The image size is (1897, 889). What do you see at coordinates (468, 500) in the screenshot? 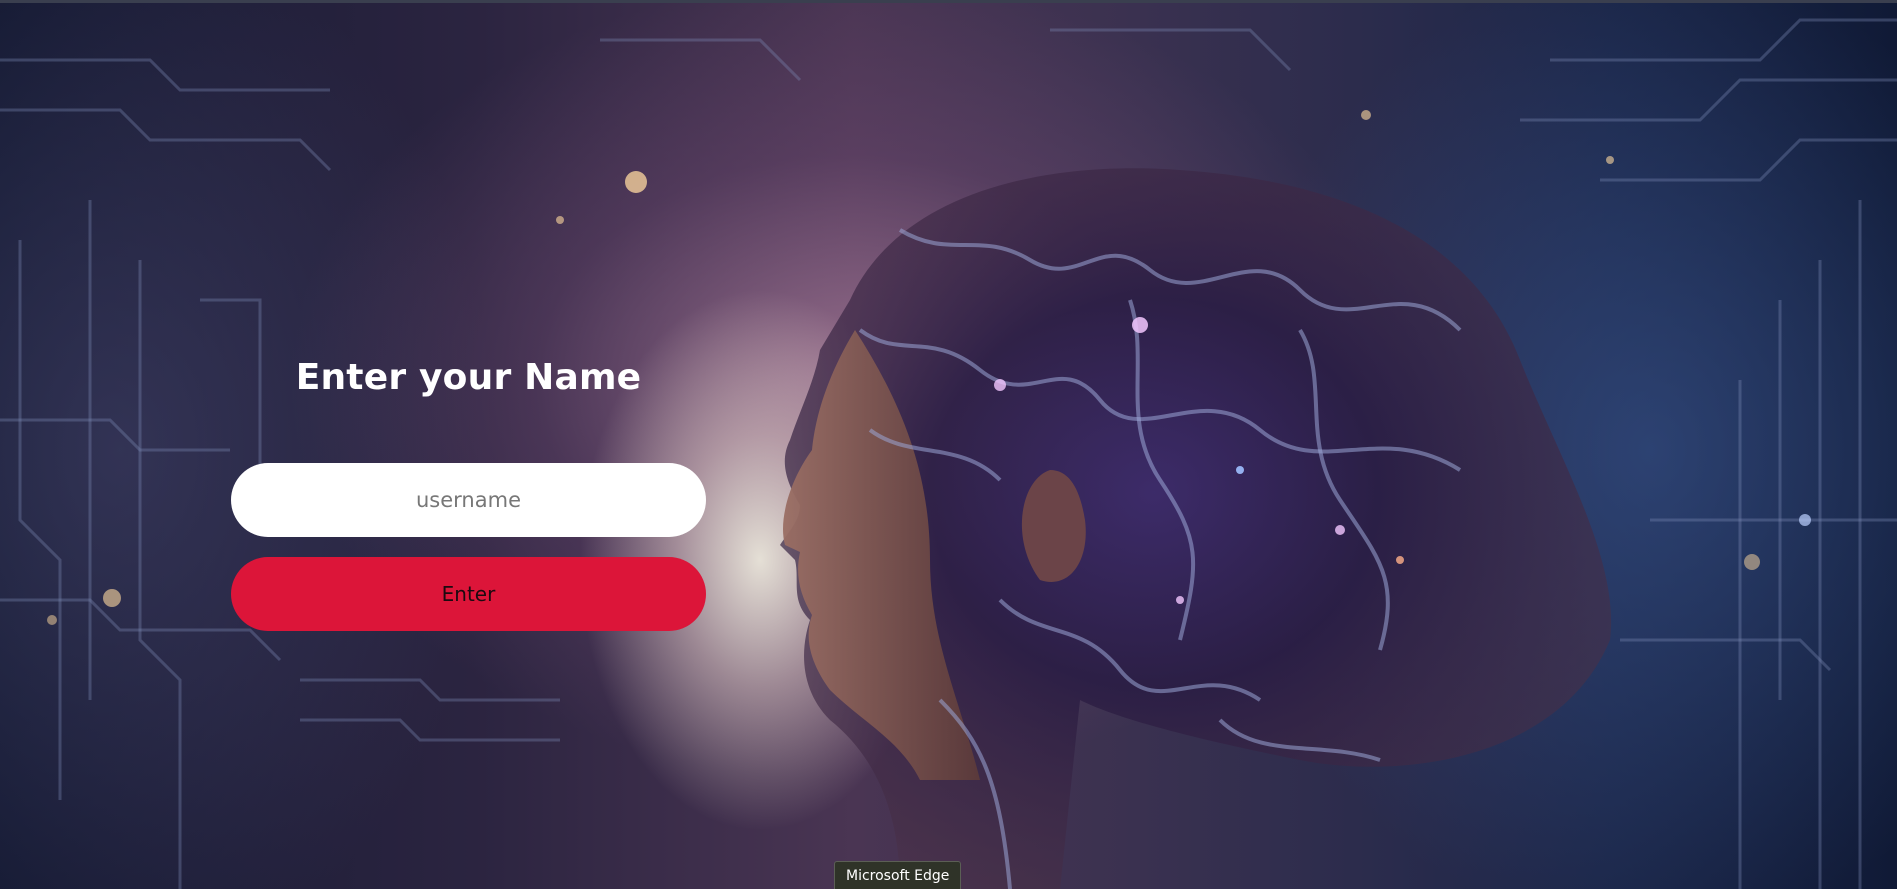
I see `username-input` at bounding box center [468, 500].